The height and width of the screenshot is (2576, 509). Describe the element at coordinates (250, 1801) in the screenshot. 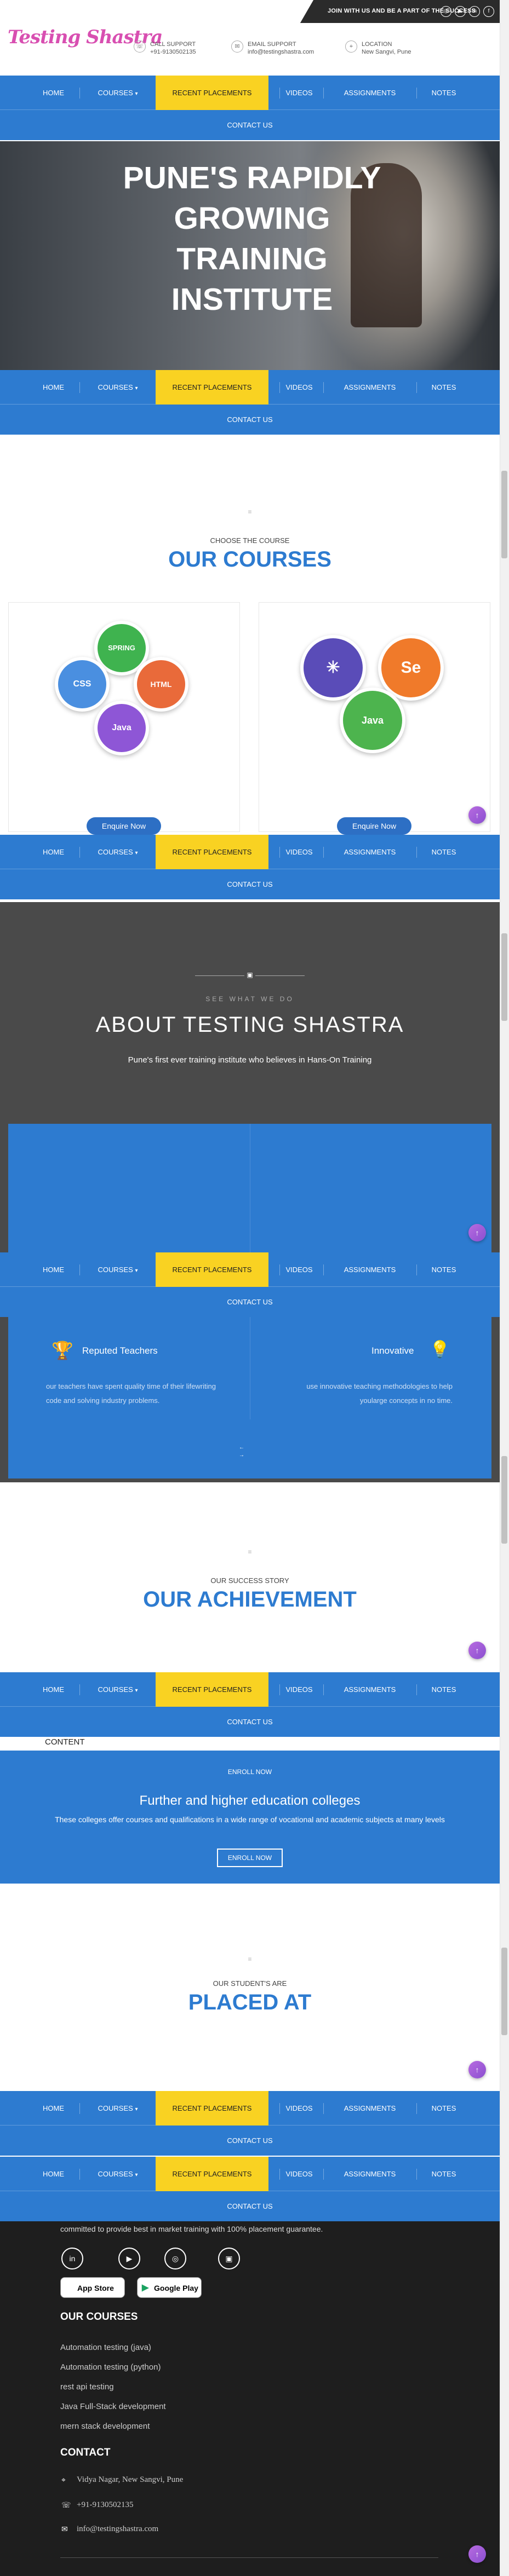

I see `enroll-title: Further and higher education colleges` at that location.